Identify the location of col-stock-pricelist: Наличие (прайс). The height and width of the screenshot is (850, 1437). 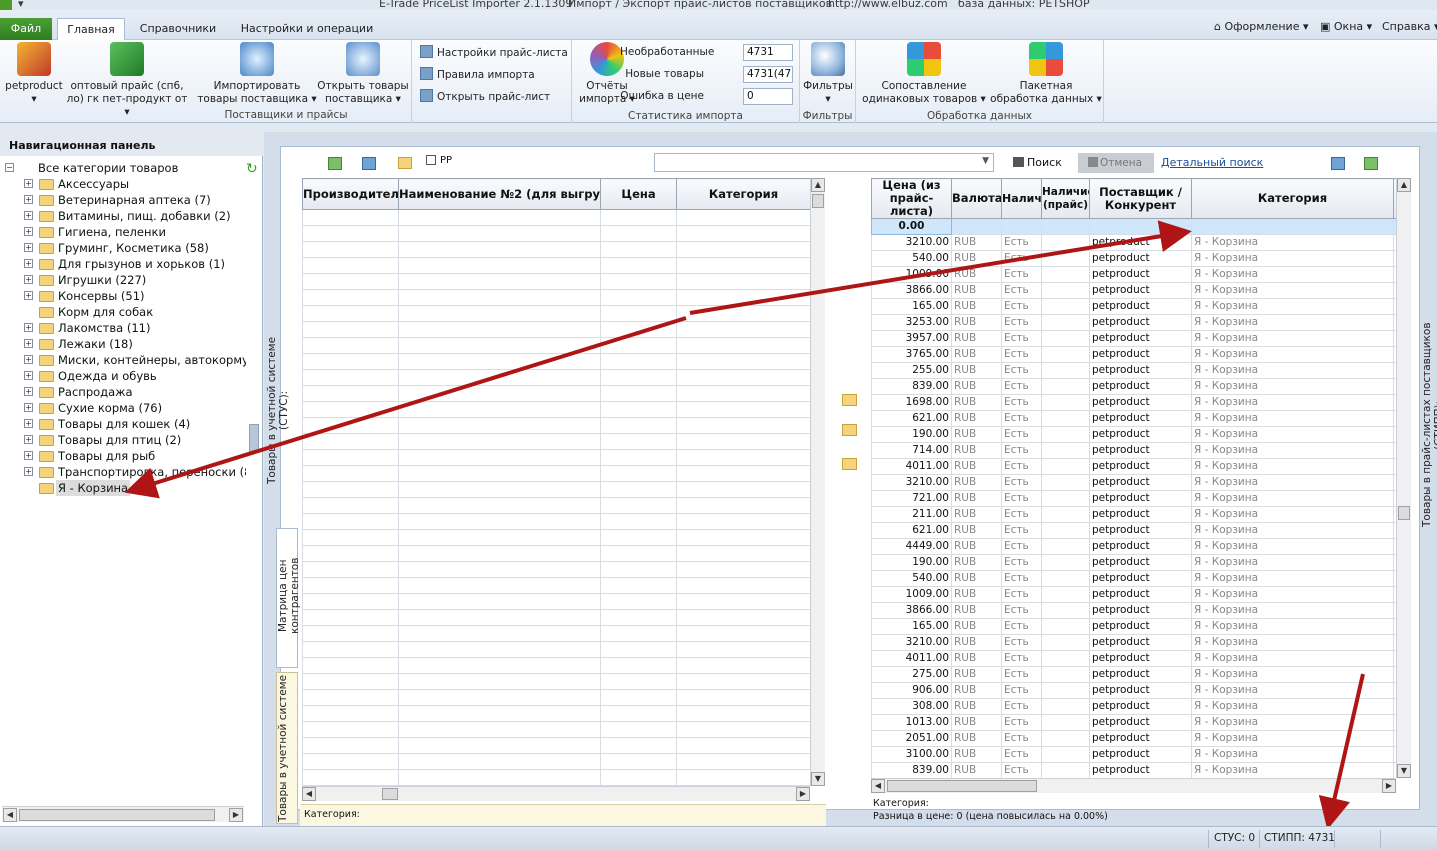
(1065, 198).